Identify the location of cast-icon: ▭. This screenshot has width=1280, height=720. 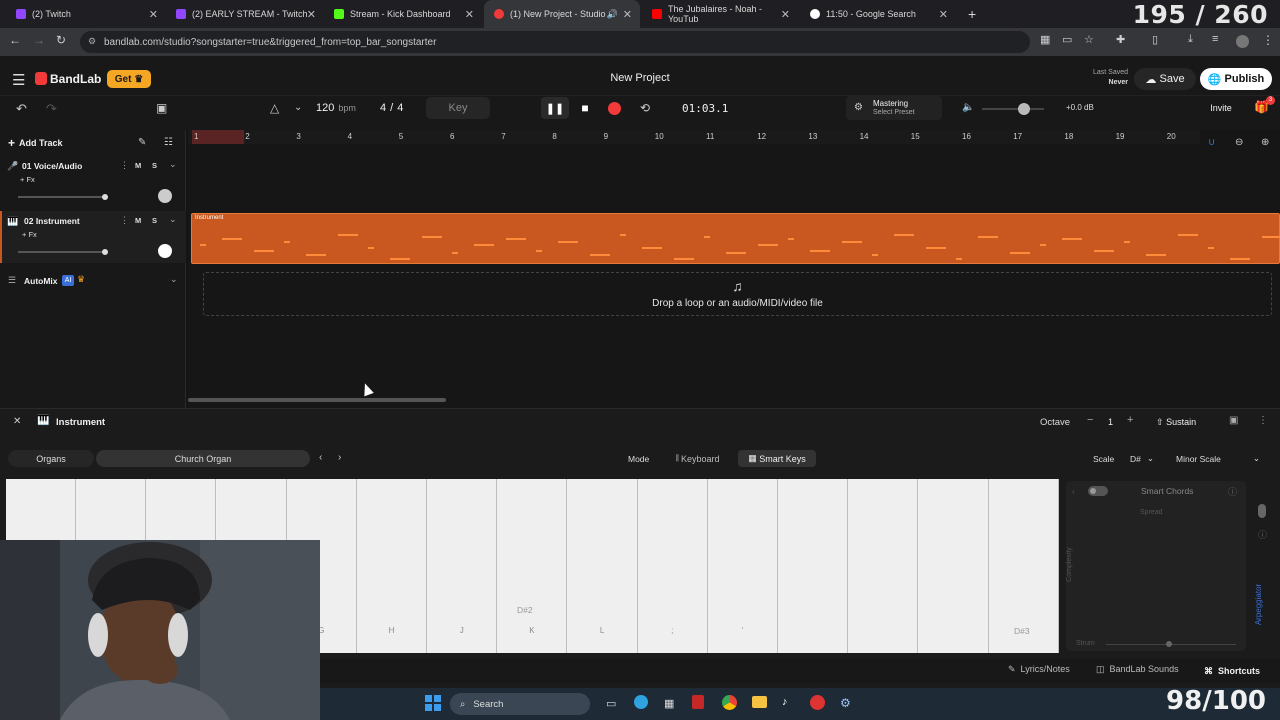
(1067, 39).